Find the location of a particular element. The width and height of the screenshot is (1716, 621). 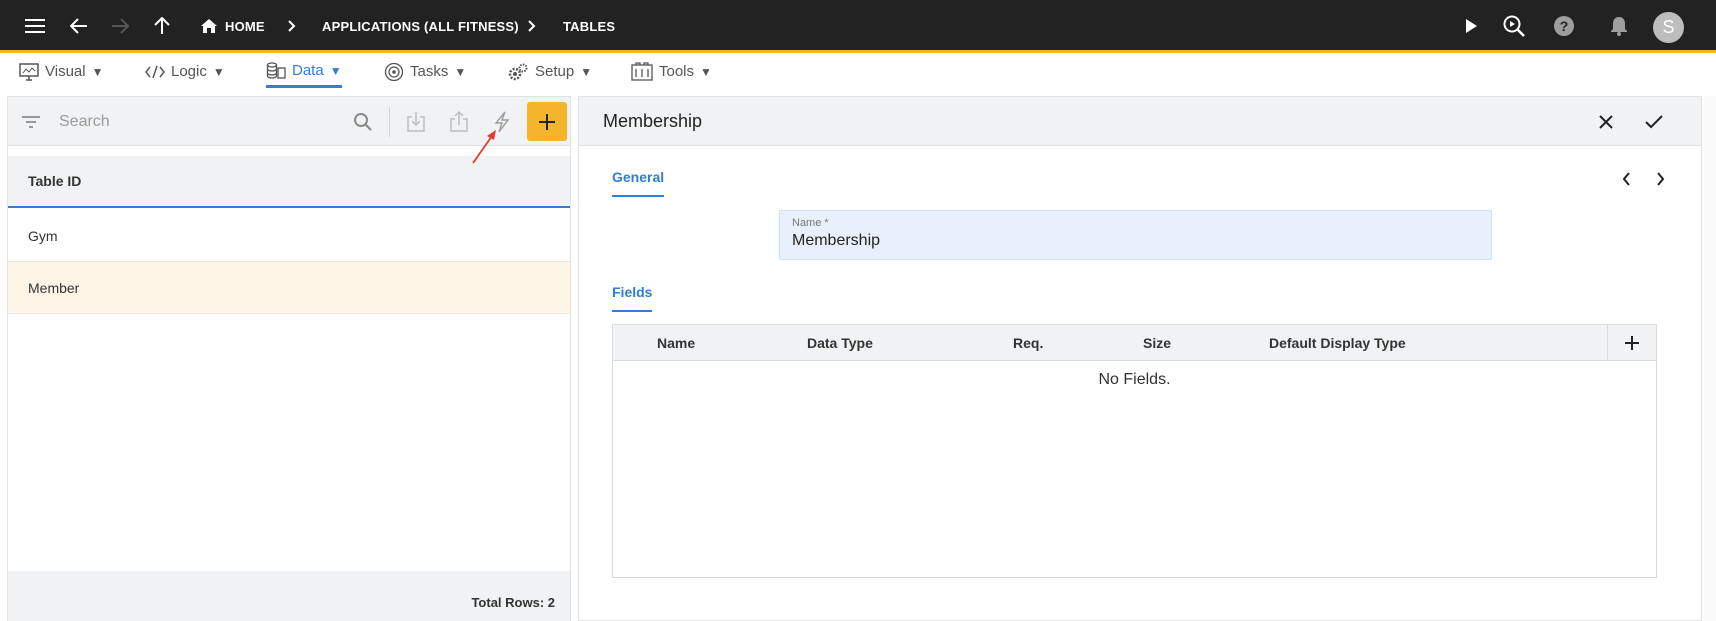

search-input is located at coordinates (204, 122).